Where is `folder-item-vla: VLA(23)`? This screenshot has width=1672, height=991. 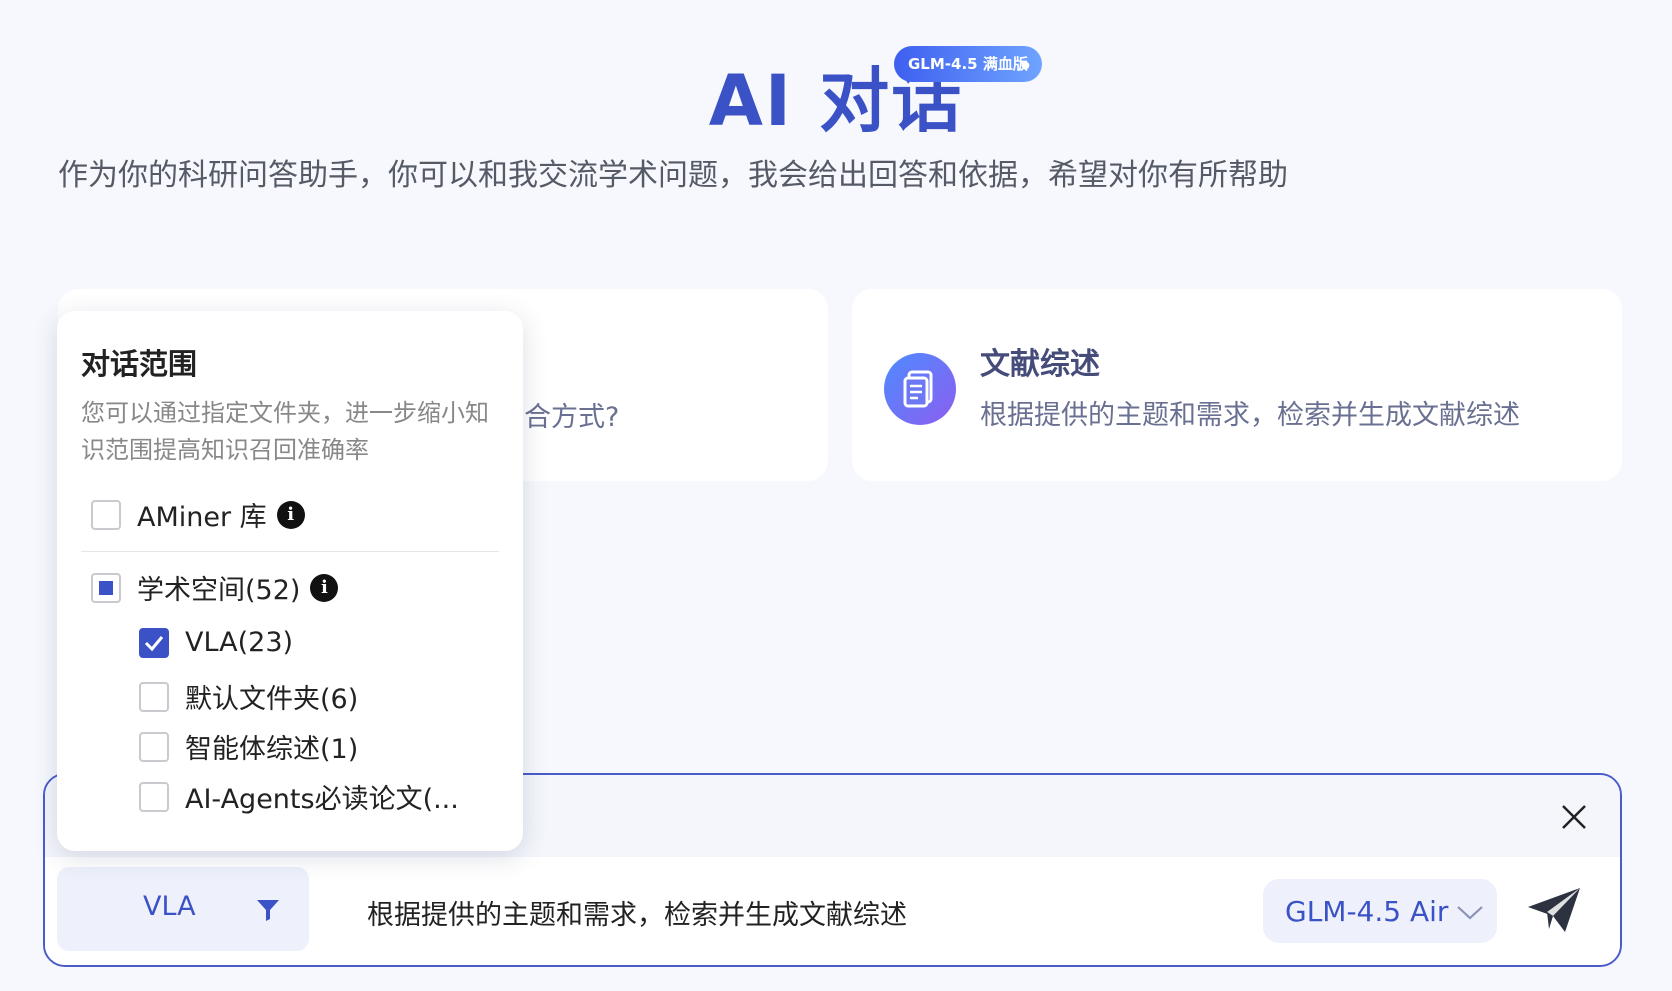 folder-item-vla: VLA(23) is located at coordinates (216, 642).